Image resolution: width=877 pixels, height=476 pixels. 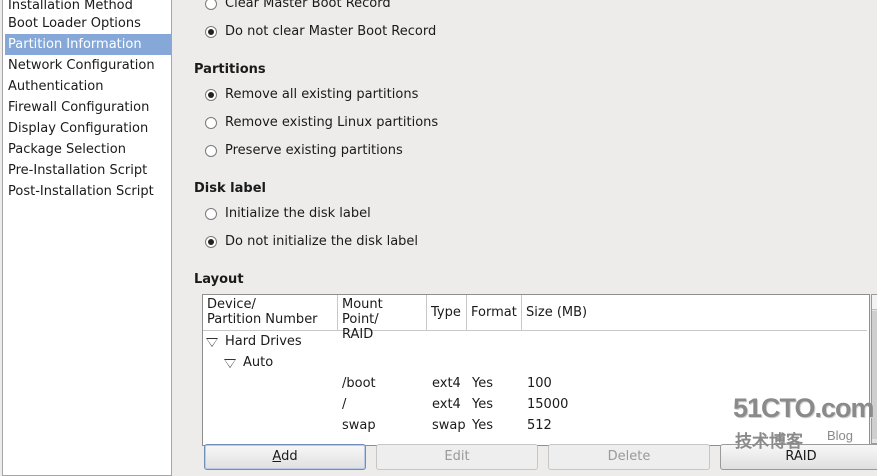 I want to click on sidebar-item-package-selection: Package Selection, so click(x=88, y=149).